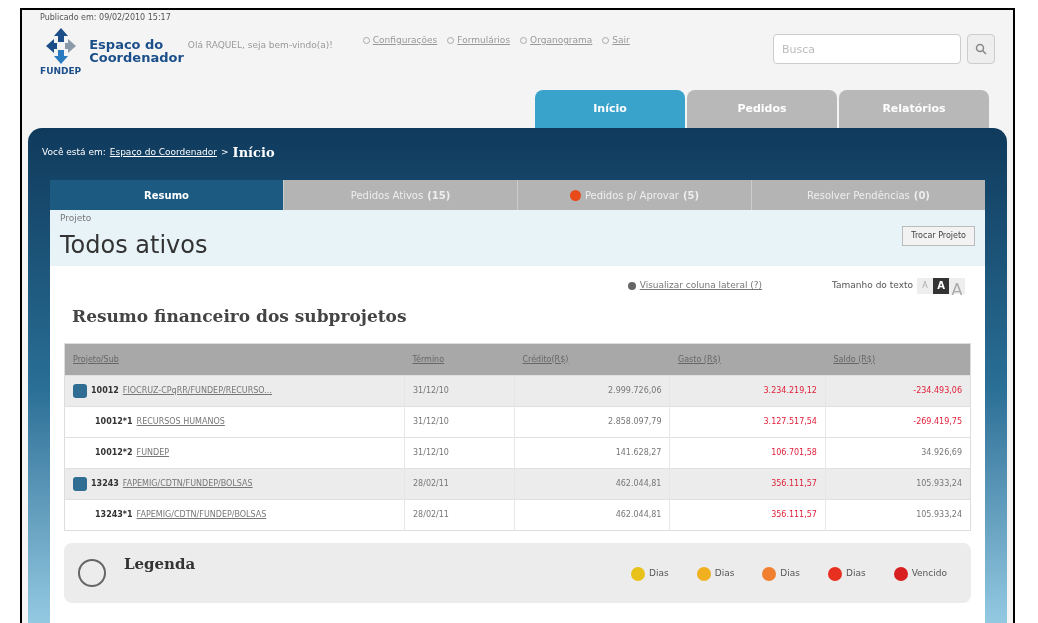  I want to click on project-link: RECURSOS HUMANOS, so click(180, 422).